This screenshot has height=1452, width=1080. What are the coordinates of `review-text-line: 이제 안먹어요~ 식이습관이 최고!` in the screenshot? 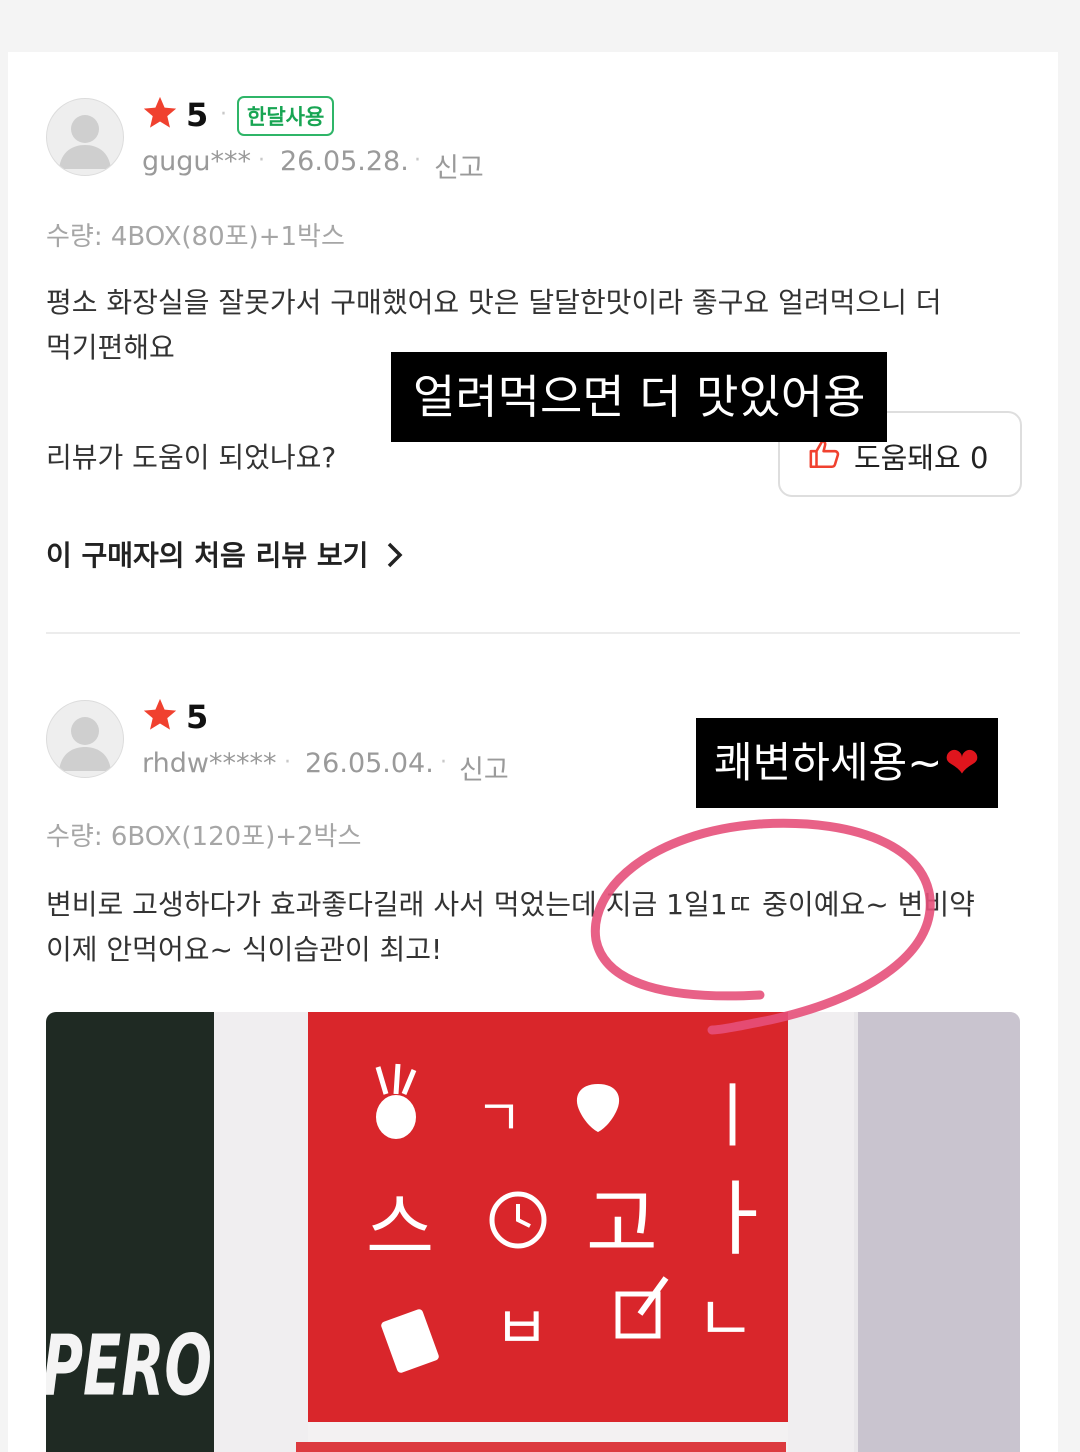 It's located at (244, 949).